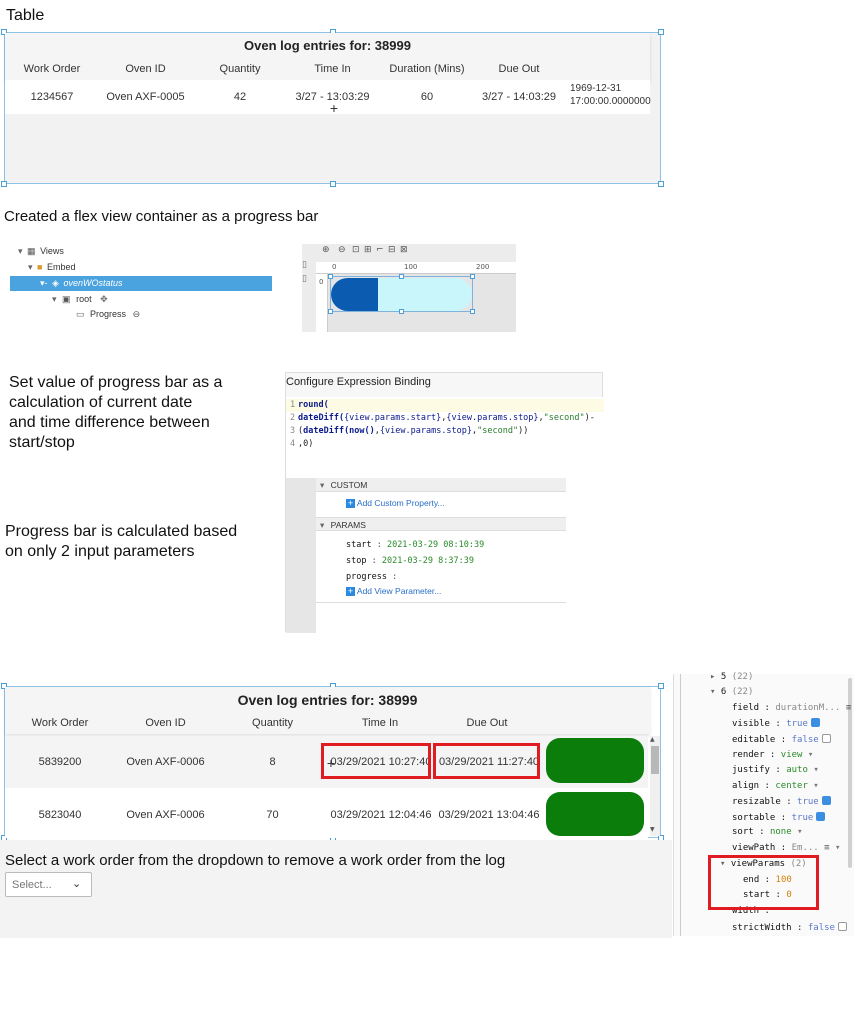 Image resolution: width=854 pixels, height=1024 pixels. What do you see at coordinates (652, 739) in the screenshot?
I see `scroll-up-icon: ▲` at bounding box center [652, 739].